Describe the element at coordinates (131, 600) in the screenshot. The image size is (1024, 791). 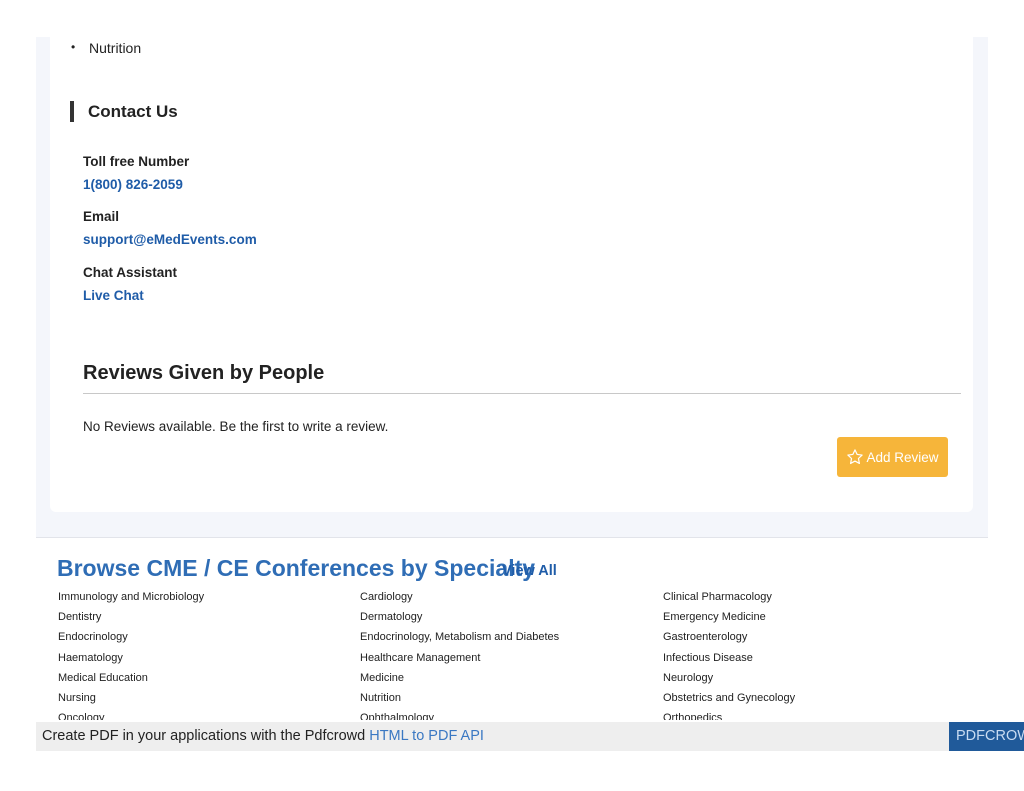
I see `specialty-link: Immunology and Microbiology` at that location.